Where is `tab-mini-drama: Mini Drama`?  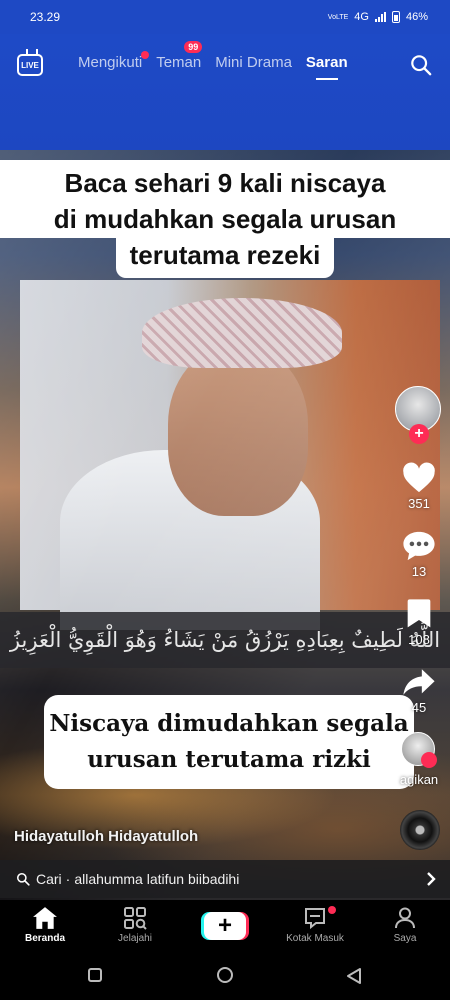 tab-mini-drama: Mini Drama is located at coordinates (253, 62).